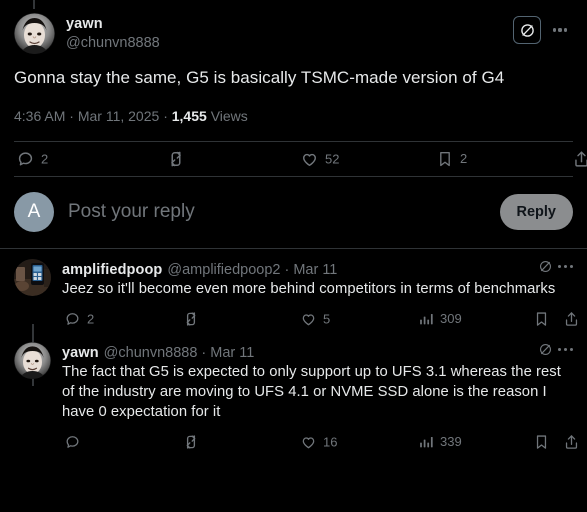 This screenshot has height=512, width=587. I want to click on like-button: 16, so click(318, 442).